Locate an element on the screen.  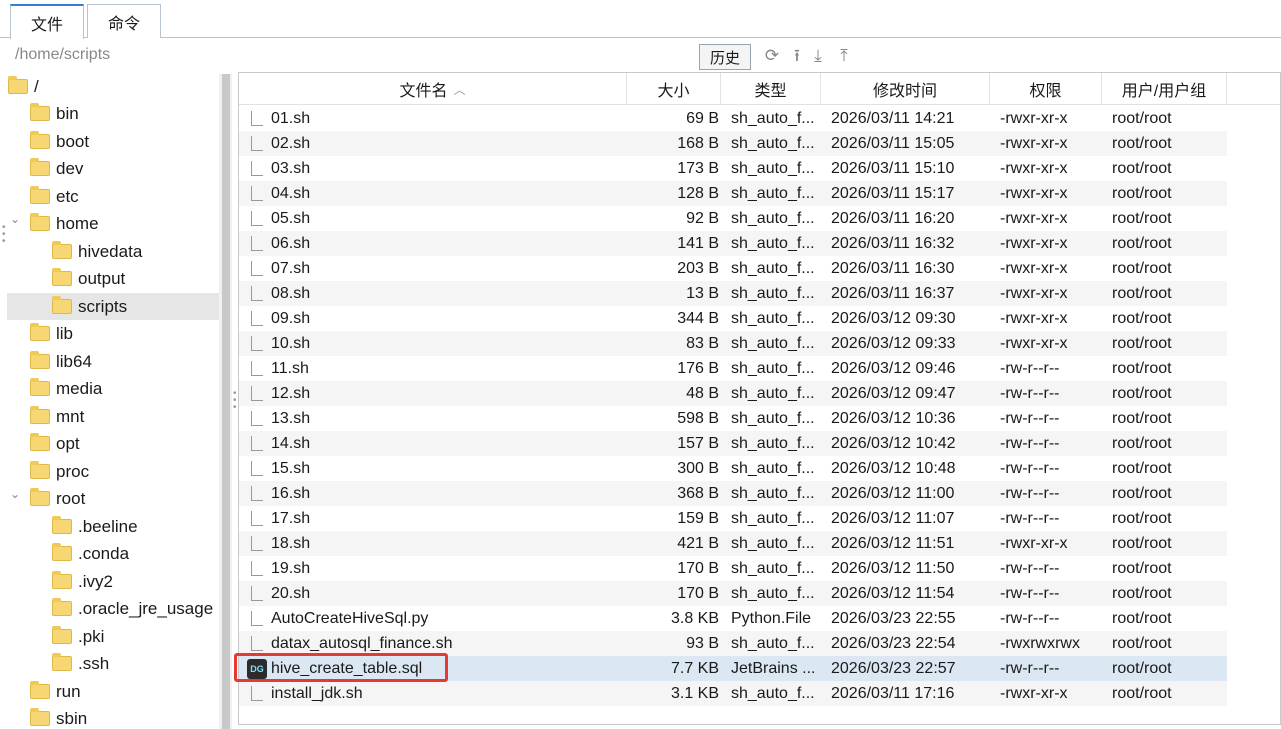
tree-scrollbar-thumb is located at coordinates (226, 401).